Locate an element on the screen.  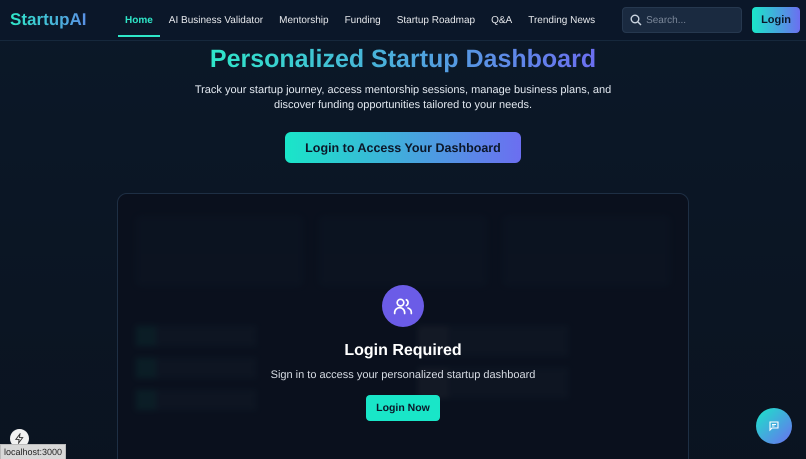
chat-button is located at coordinates (774, 426).